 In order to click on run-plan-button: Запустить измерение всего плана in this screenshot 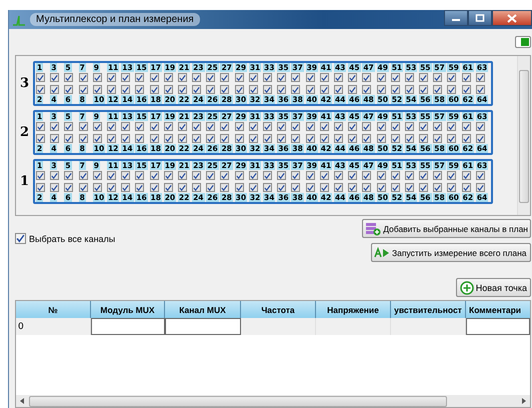, I will do `click(451, 252)`.